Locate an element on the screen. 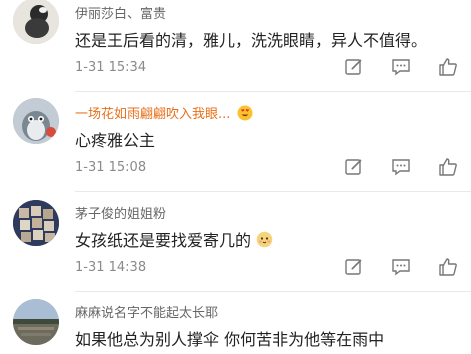 This screenshot has width=471, height=354. comment-text: 女孩纸还是要找爱寄几的 is located at coordinates (174, 239).